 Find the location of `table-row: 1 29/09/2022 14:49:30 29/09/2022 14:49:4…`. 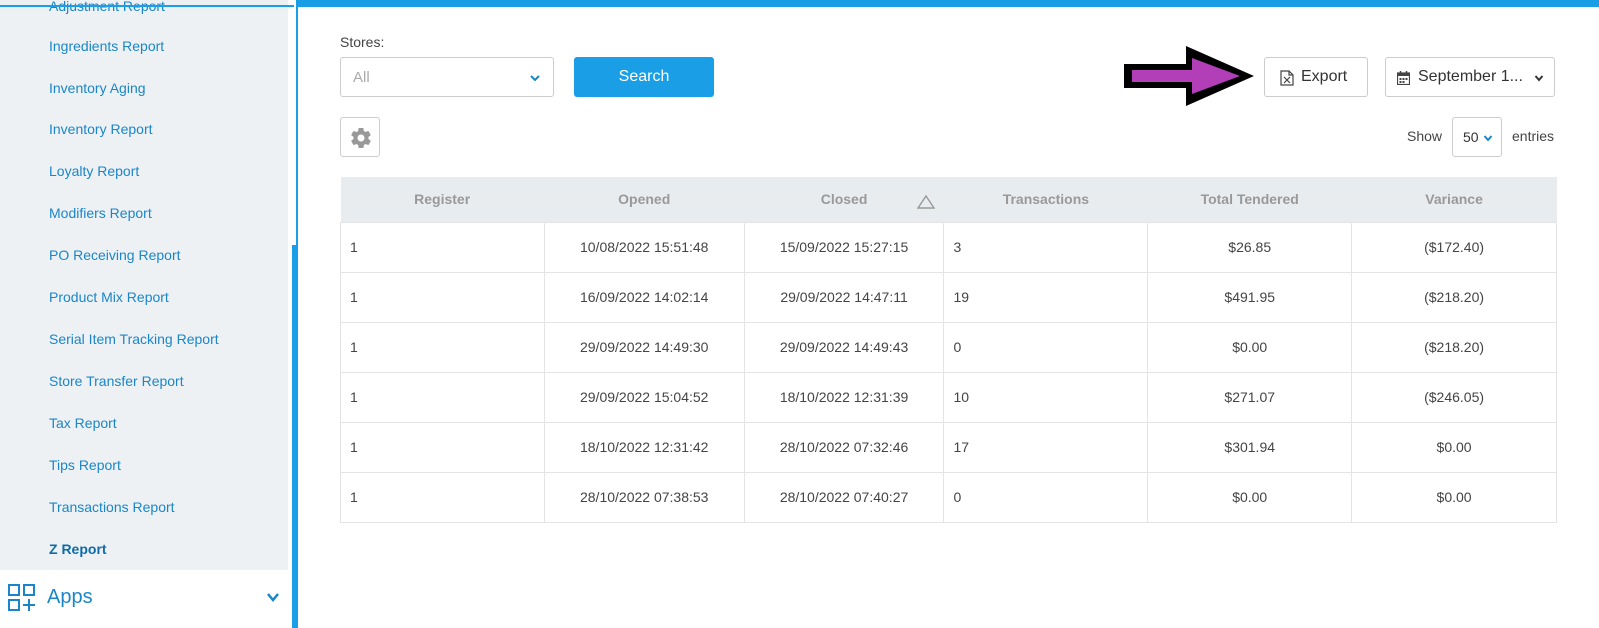

table-row: 1 29/09/2022 14:49:30 29/09/2022 14:49:4… is located at coordinates (948, 347).